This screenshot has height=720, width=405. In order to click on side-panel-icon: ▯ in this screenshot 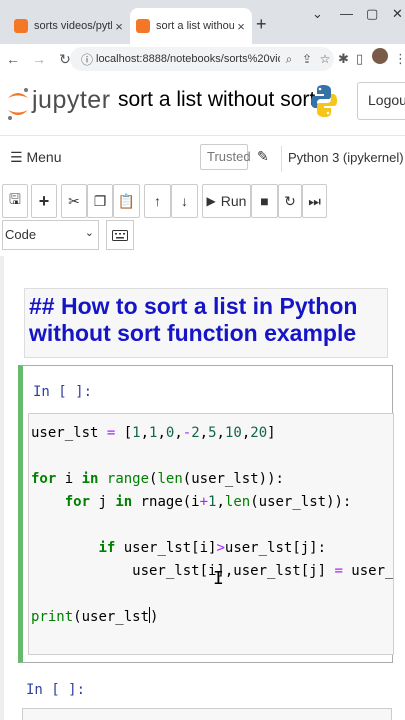, I will do `click(359, 59)`.